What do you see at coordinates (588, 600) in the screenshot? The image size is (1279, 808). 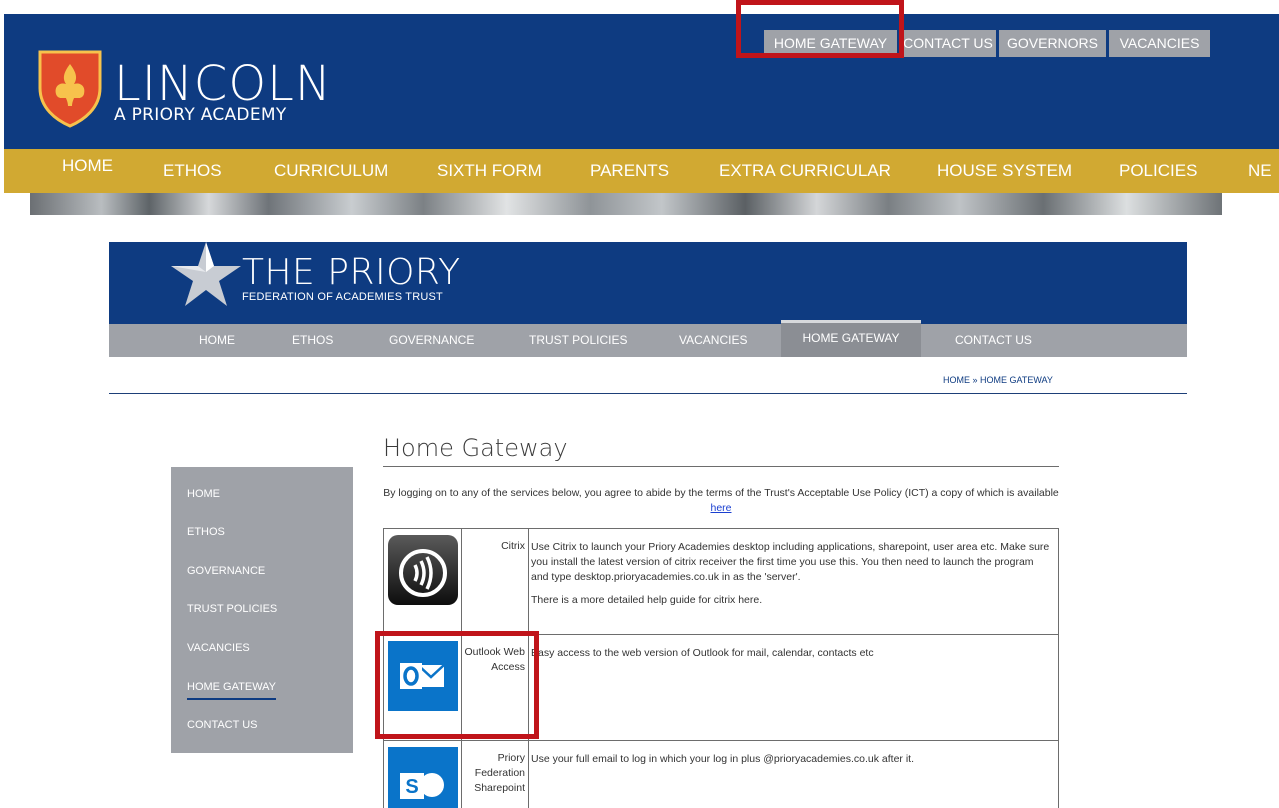 I see `citrix-help-before: There is a more detailed` at bounding box center [588, 600].